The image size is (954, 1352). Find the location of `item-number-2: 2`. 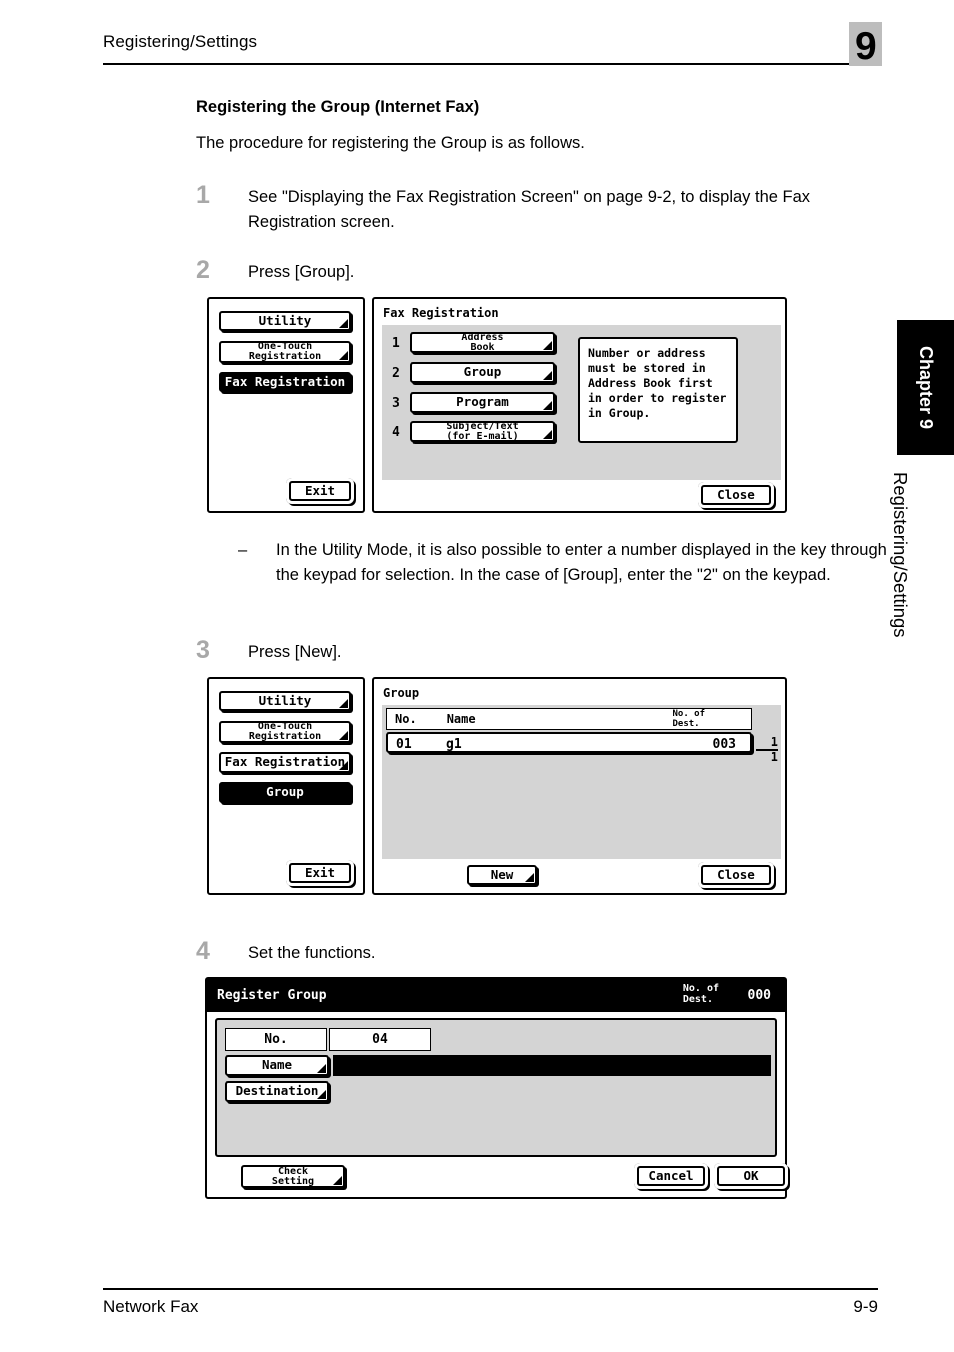

item-number-2: 2 is located at coordinates (396, 373).